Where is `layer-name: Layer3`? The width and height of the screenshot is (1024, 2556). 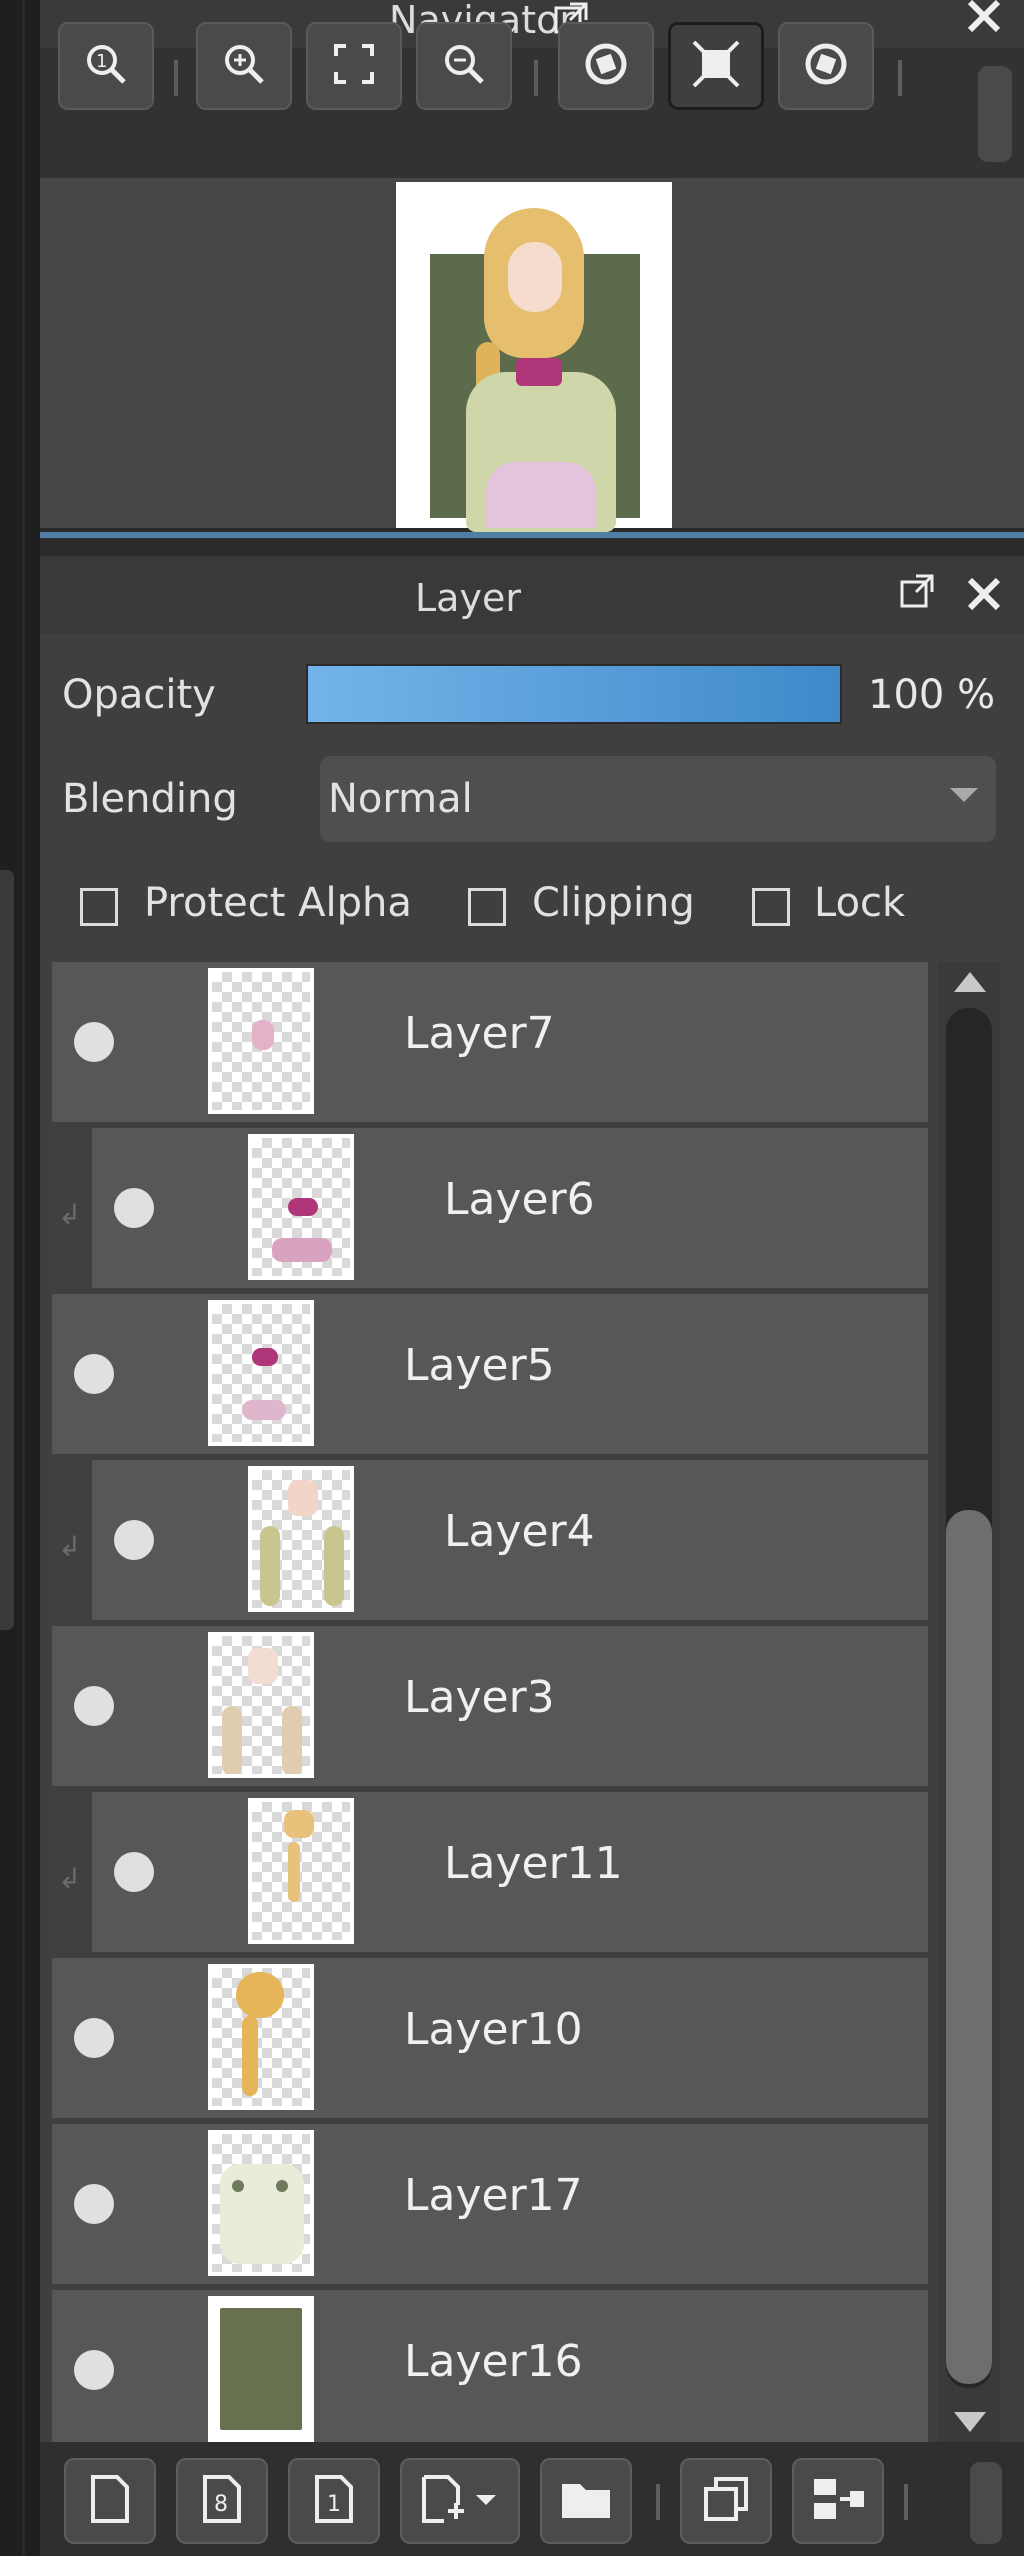 layer-name: Layer3 is located at coordinates (479, 1697).